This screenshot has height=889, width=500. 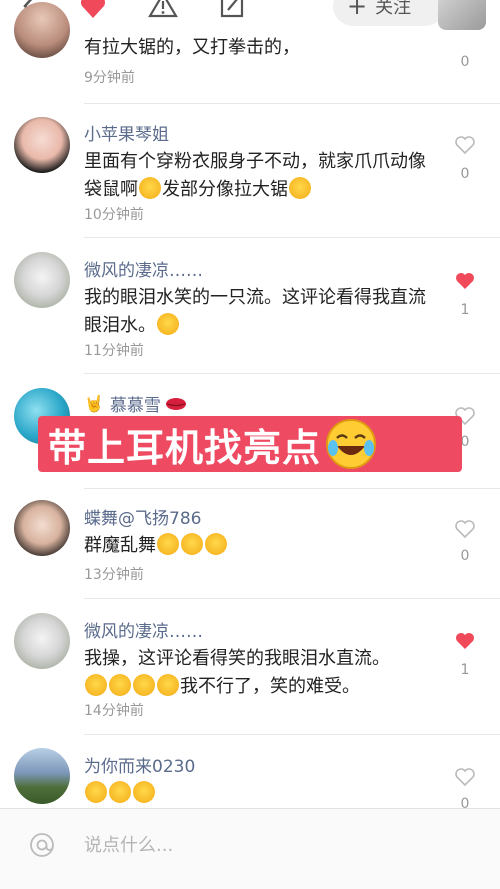 I want to click on warning-icon, so click(x=163, y=11).